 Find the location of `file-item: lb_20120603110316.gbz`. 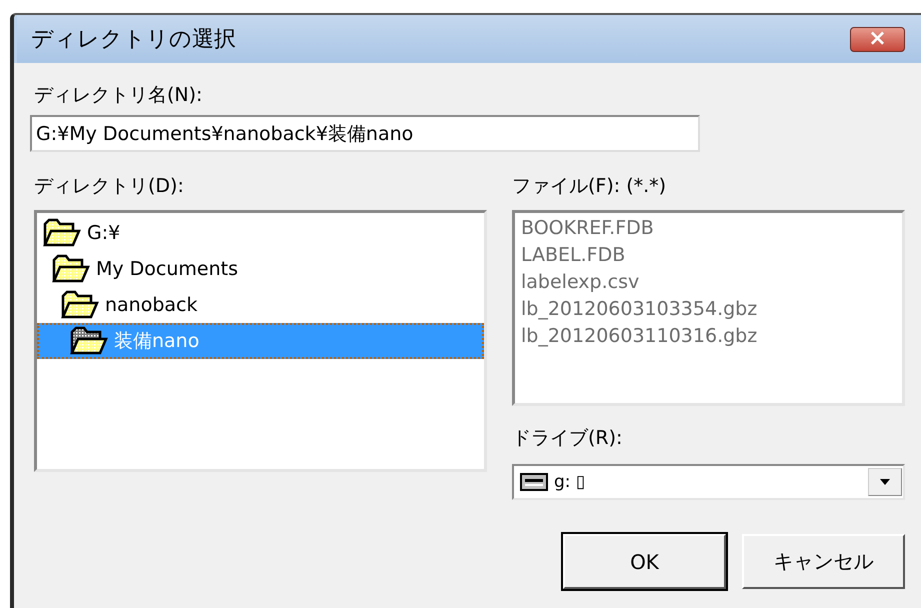

file-item: lb_20120603110316.gbz is located at coordinates (708, 336).